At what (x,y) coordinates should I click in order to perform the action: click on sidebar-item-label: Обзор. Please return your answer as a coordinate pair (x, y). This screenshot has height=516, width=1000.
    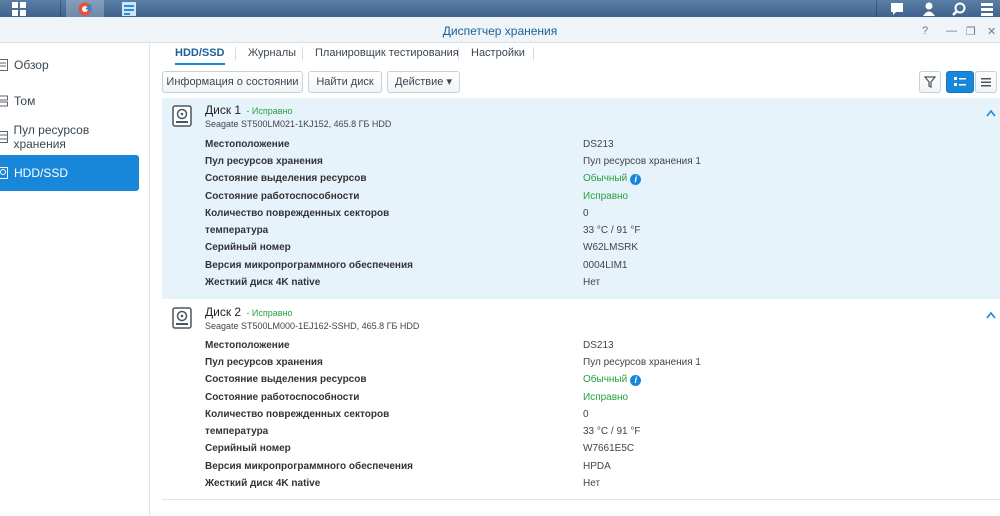
    Looking at the image, I should click on (31, 65).